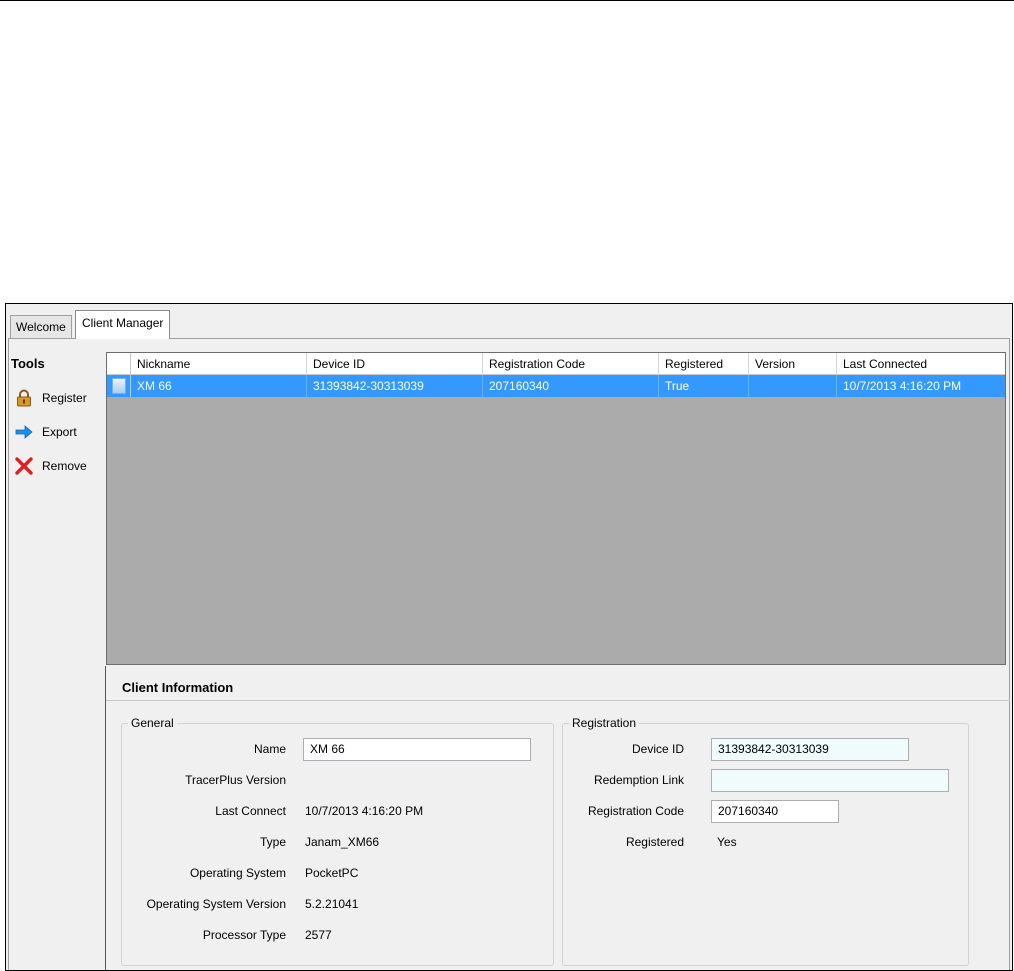 Image resolution: width=1014 pixels, height=971 pixels. I want to click on general-group-title: General, so click(152, 723).